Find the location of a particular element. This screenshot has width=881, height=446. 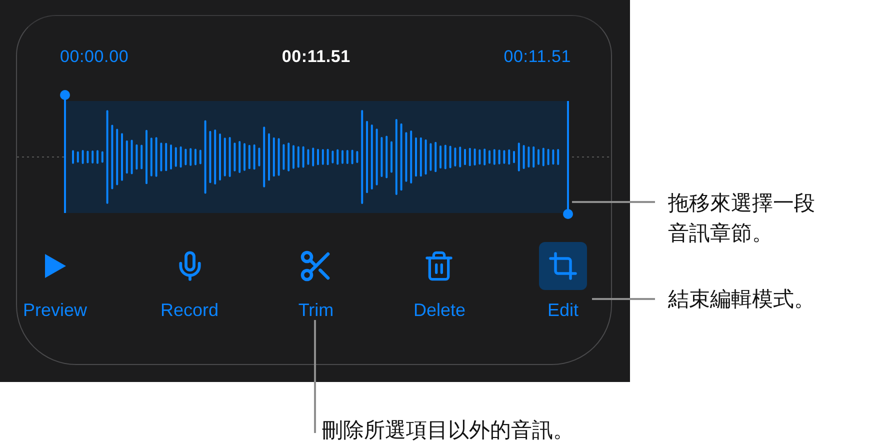

end-handle is located at coordinates (568, 160).